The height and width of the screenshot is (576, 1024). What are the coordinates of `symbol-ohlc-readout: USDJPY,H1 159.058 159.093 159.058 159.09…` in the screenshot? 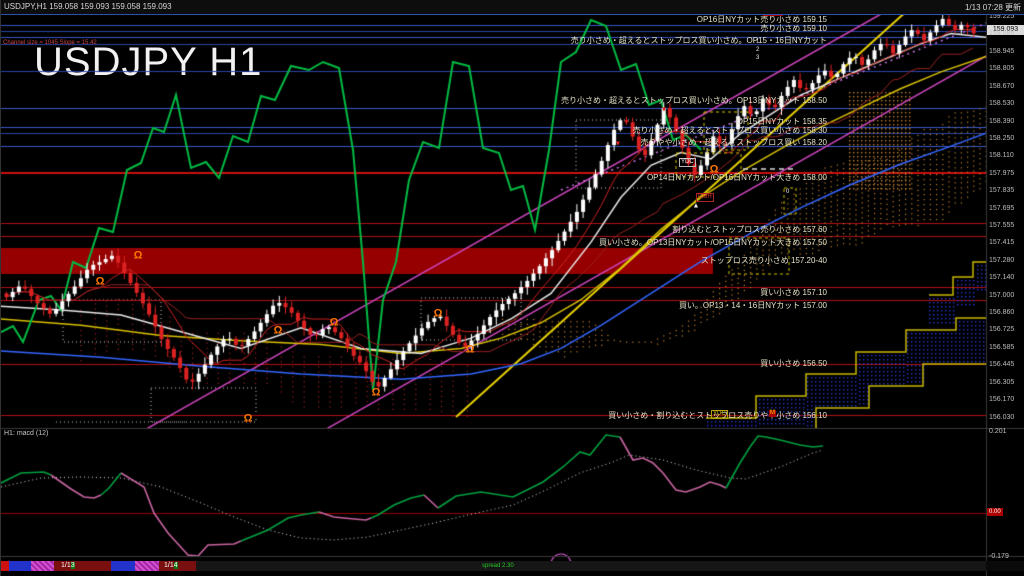 It's located at (88, 6).